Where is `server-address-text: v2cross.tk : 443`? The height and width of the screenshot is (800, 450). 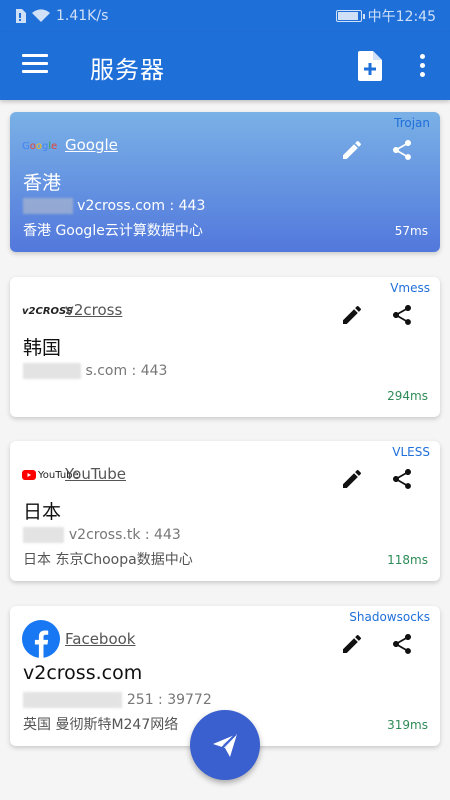
server-address-text: v2cross.tk : 443 is located at coordinates (124, 535).